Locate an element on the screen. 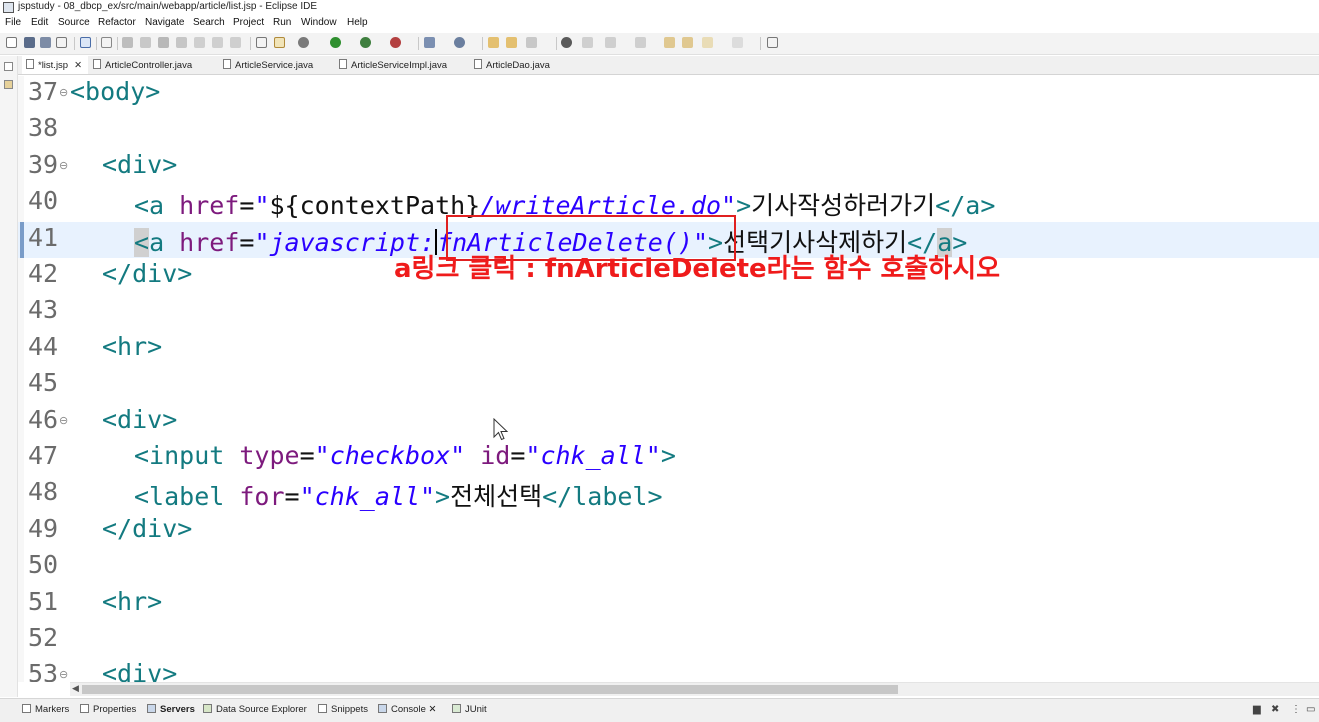 The width and height of the screenshot is (1319, 722). code-line: 50 is located at coordinates (668, 567).